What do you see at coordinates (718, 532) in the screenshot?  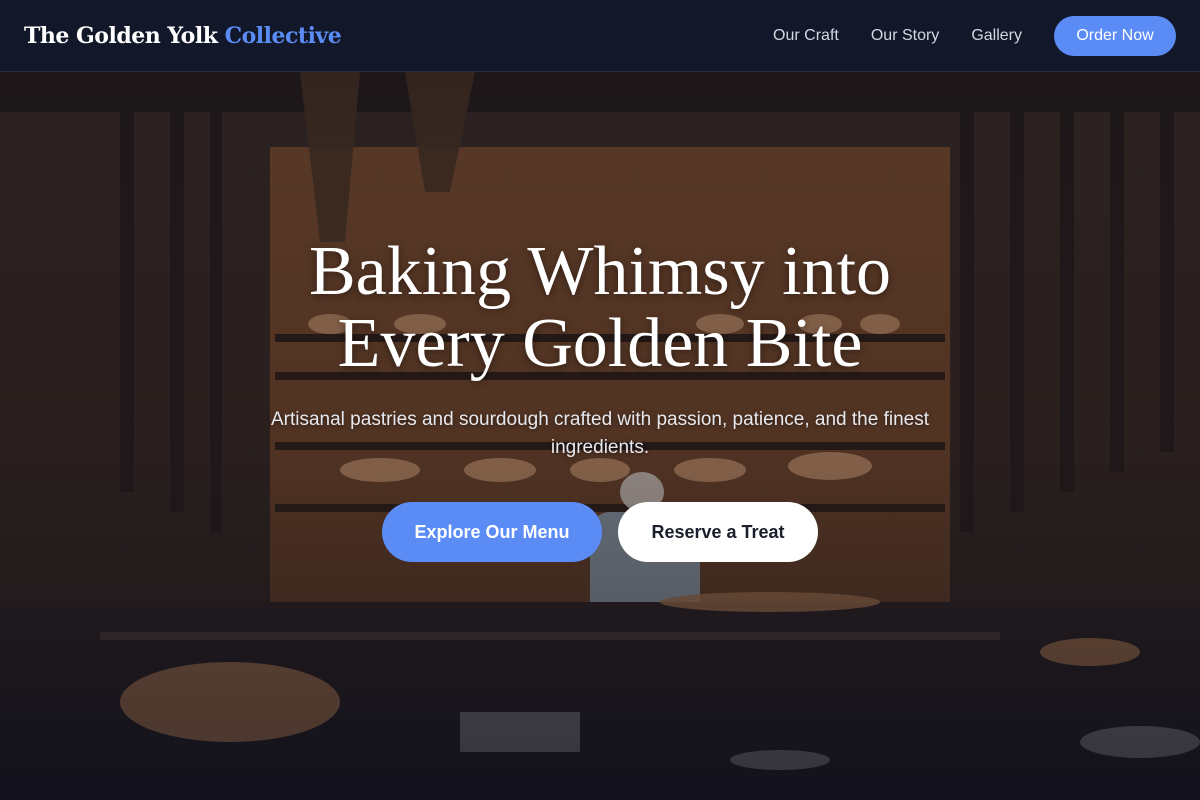 I see `reserve-treat-button: Reserve a Treat` at bounding box center [718, 532].